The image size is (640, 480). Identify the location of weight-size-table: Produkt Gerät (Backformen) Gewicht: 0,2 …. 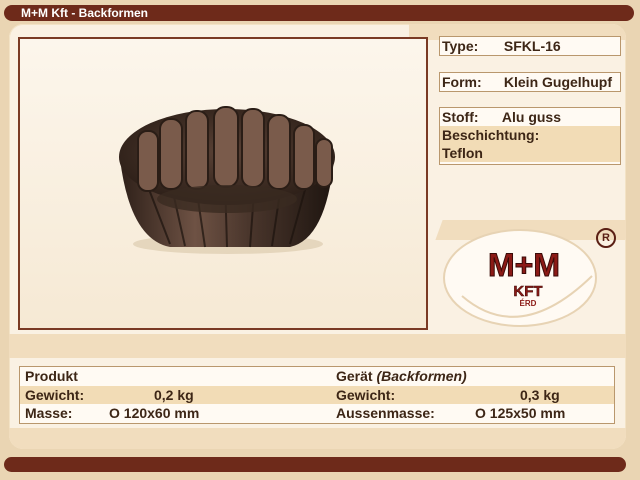
(317, 395).